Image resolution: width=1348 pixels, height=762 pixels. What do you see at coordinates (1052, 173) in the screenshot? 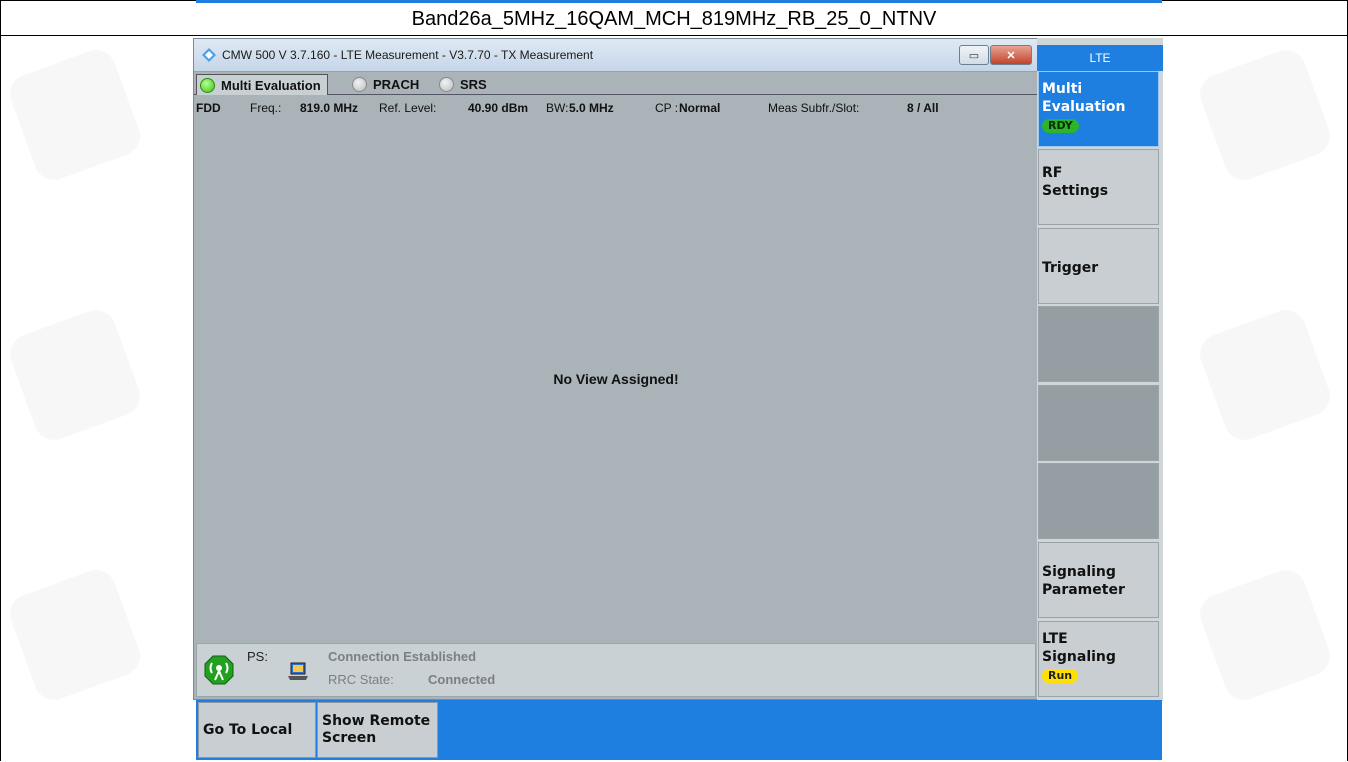
I see `softkey-label: RF` at bounding box center [1052, 173].